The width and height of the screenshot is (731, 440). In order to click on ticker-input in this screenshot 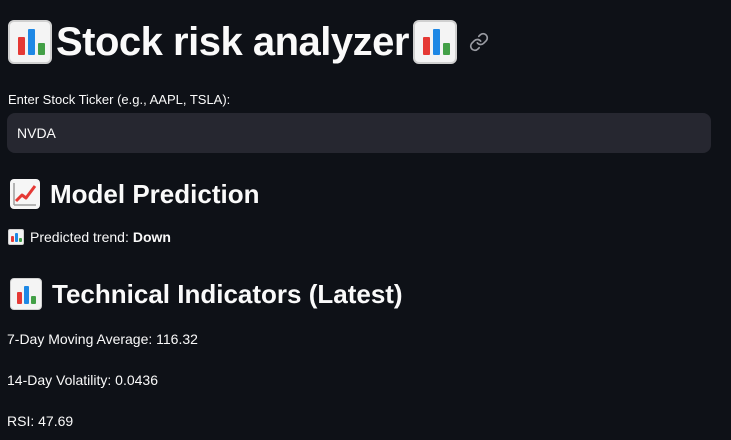, I will do `click(359, 133)`.